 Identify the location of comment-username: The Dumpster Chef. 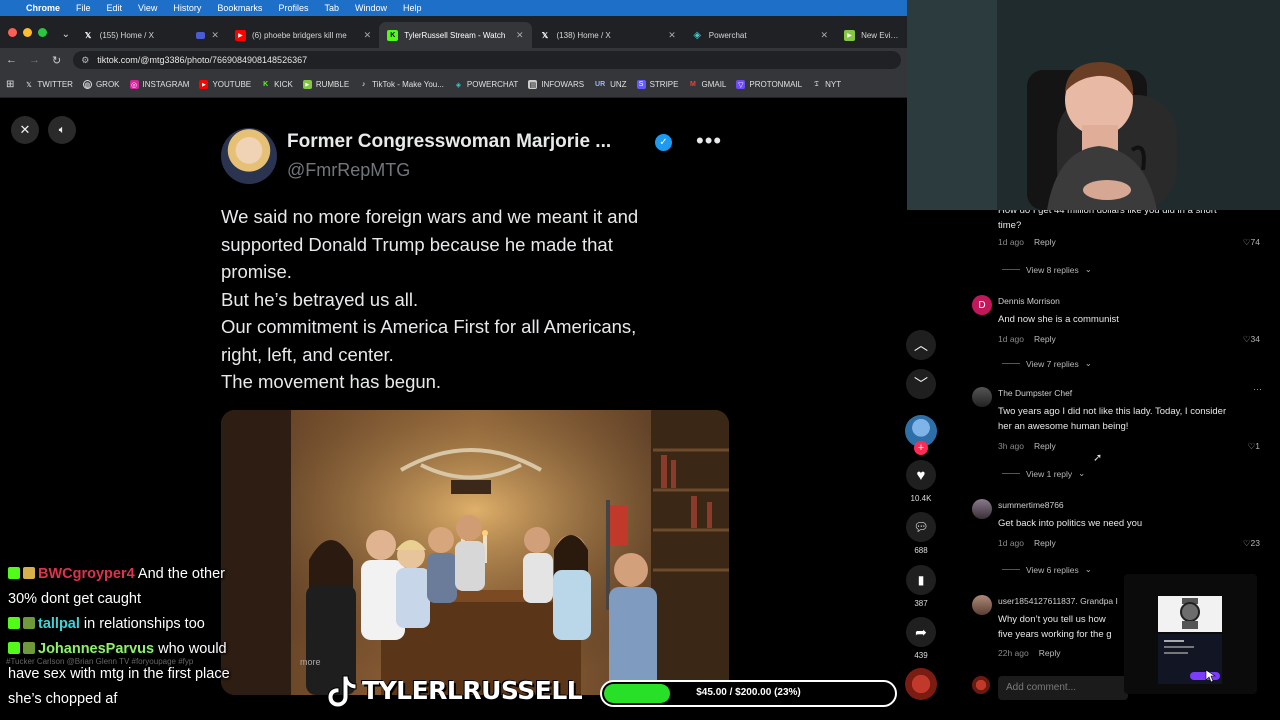
(1035, 393).